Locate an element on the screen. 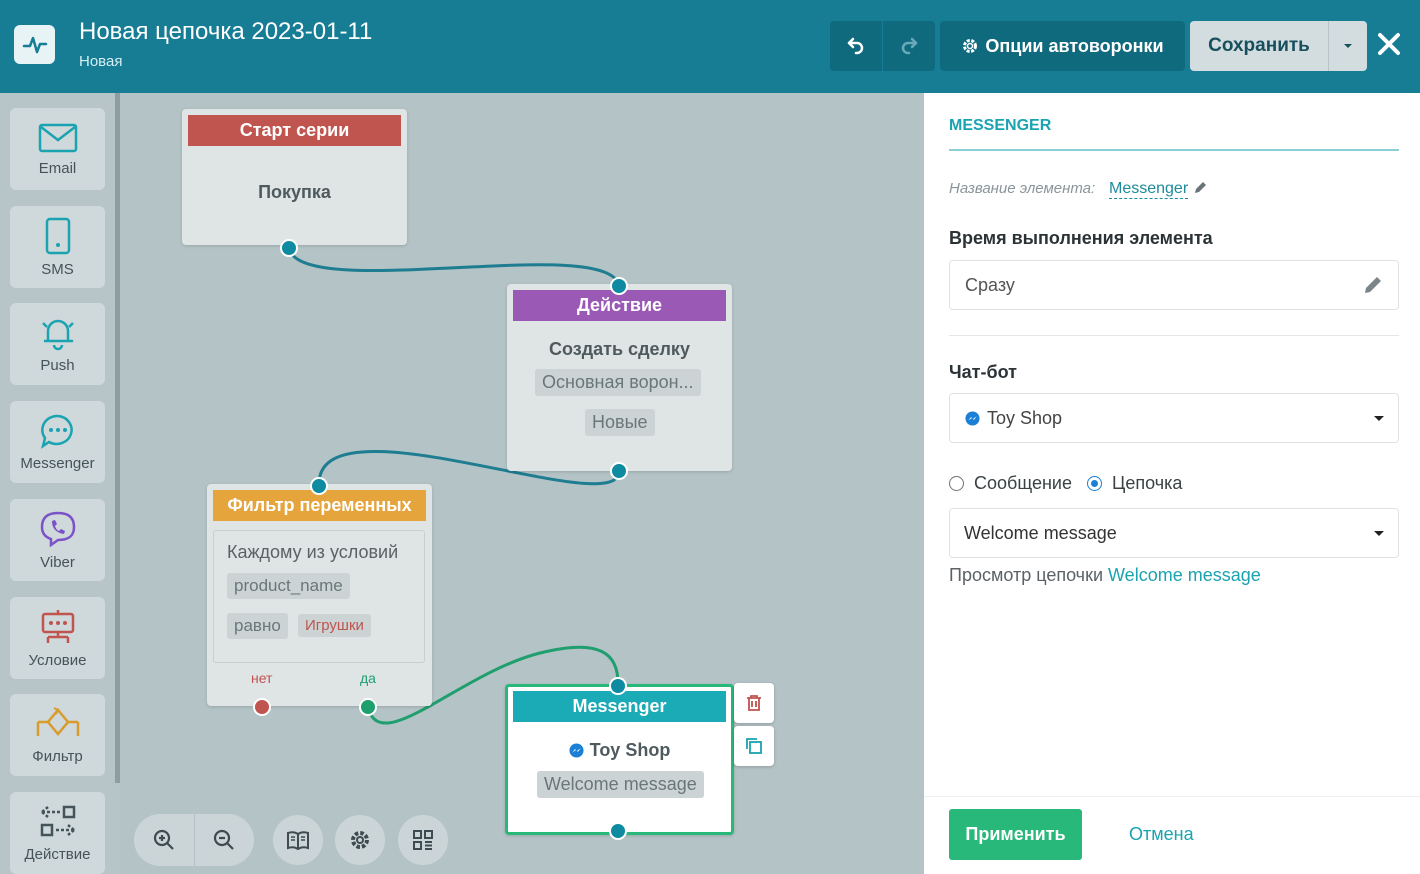  toolbox-label: Messenger is located at coordinates (57, 463).